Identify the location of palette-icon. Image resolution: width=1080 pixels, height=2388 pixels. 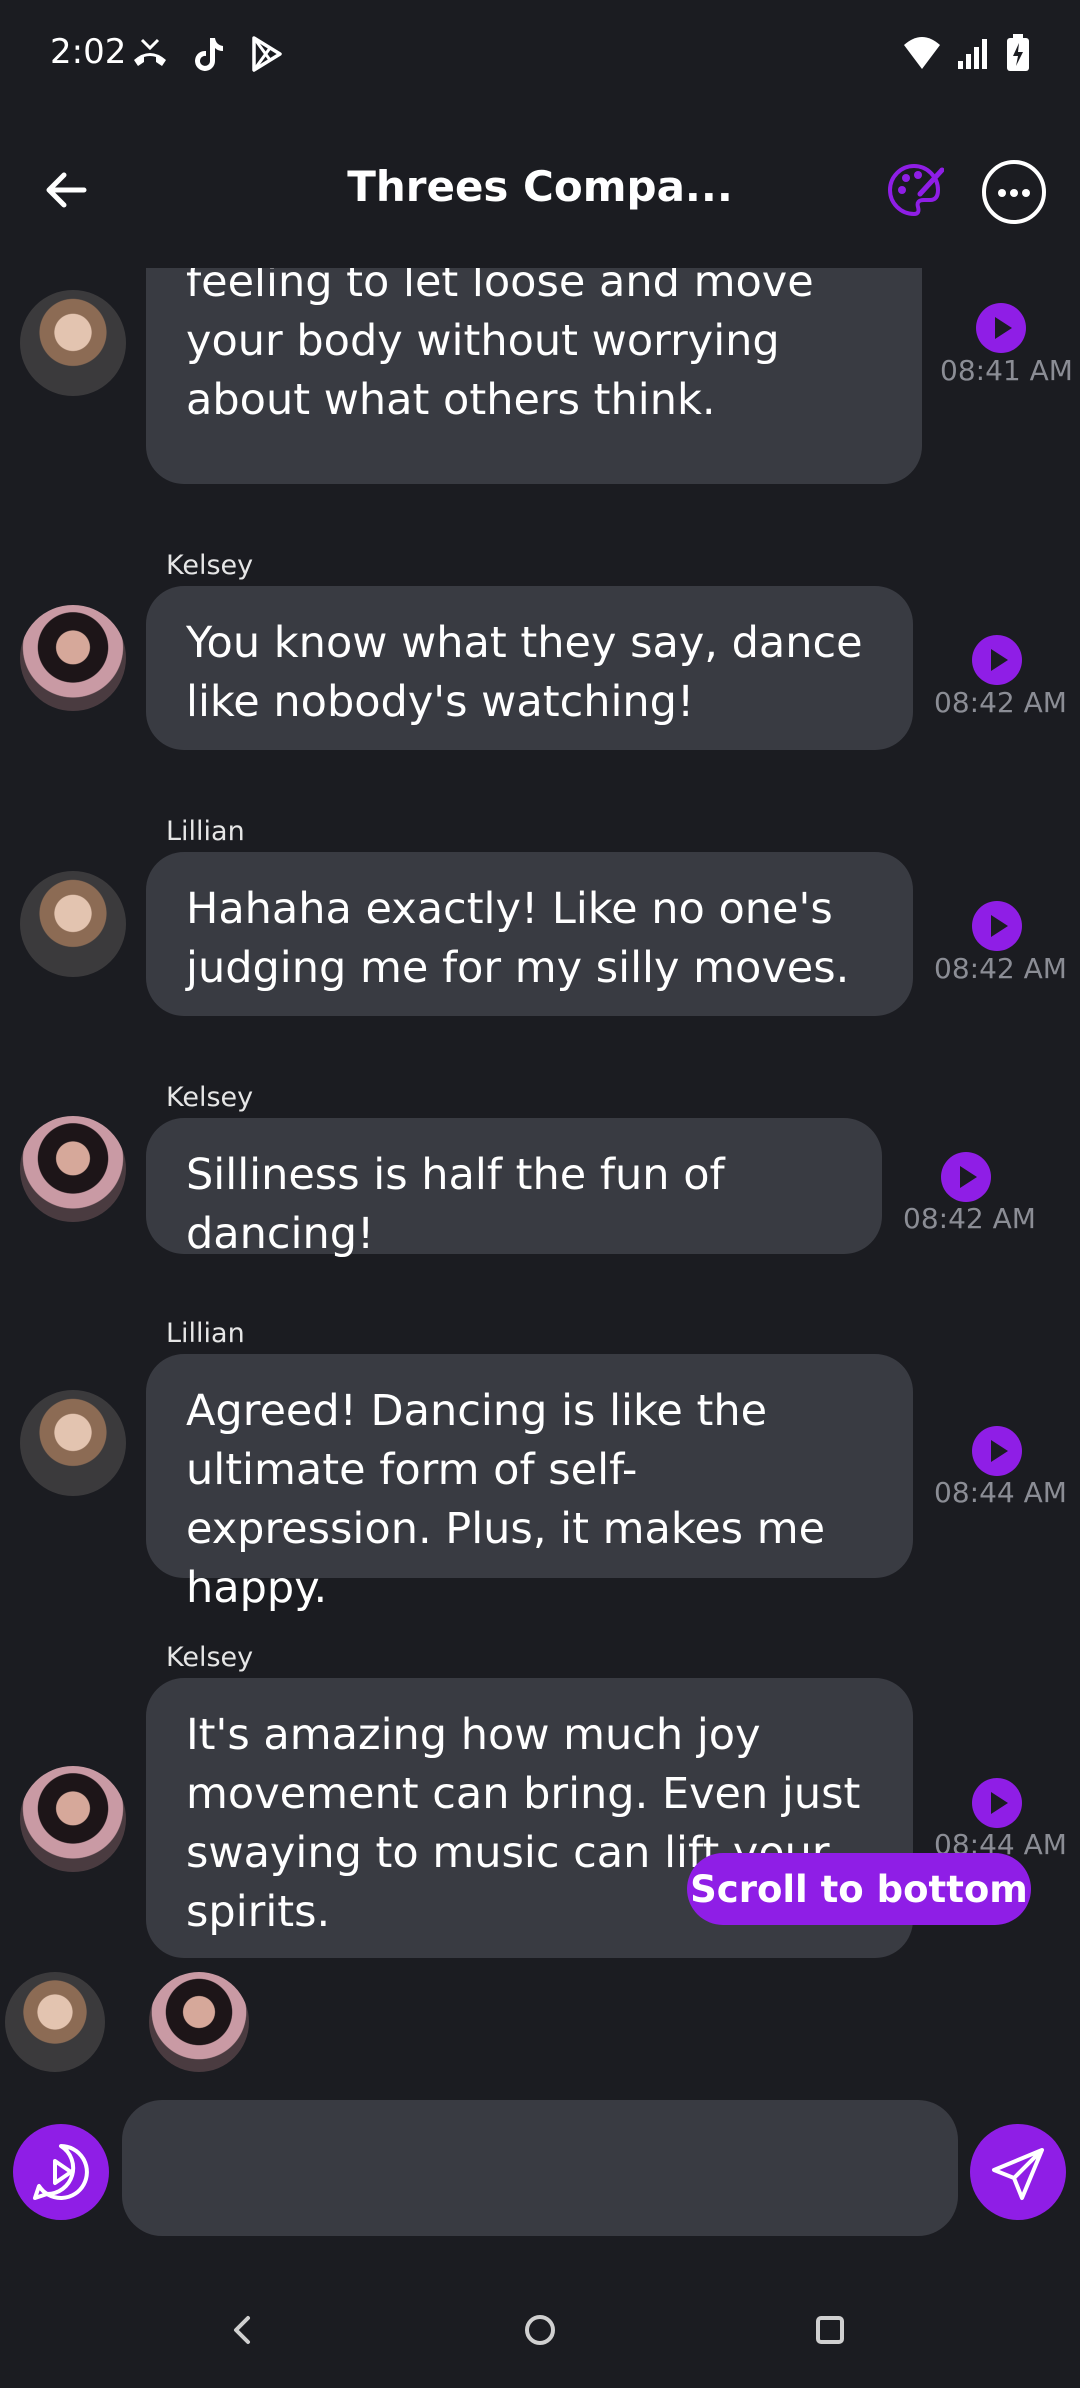
(916, 190).